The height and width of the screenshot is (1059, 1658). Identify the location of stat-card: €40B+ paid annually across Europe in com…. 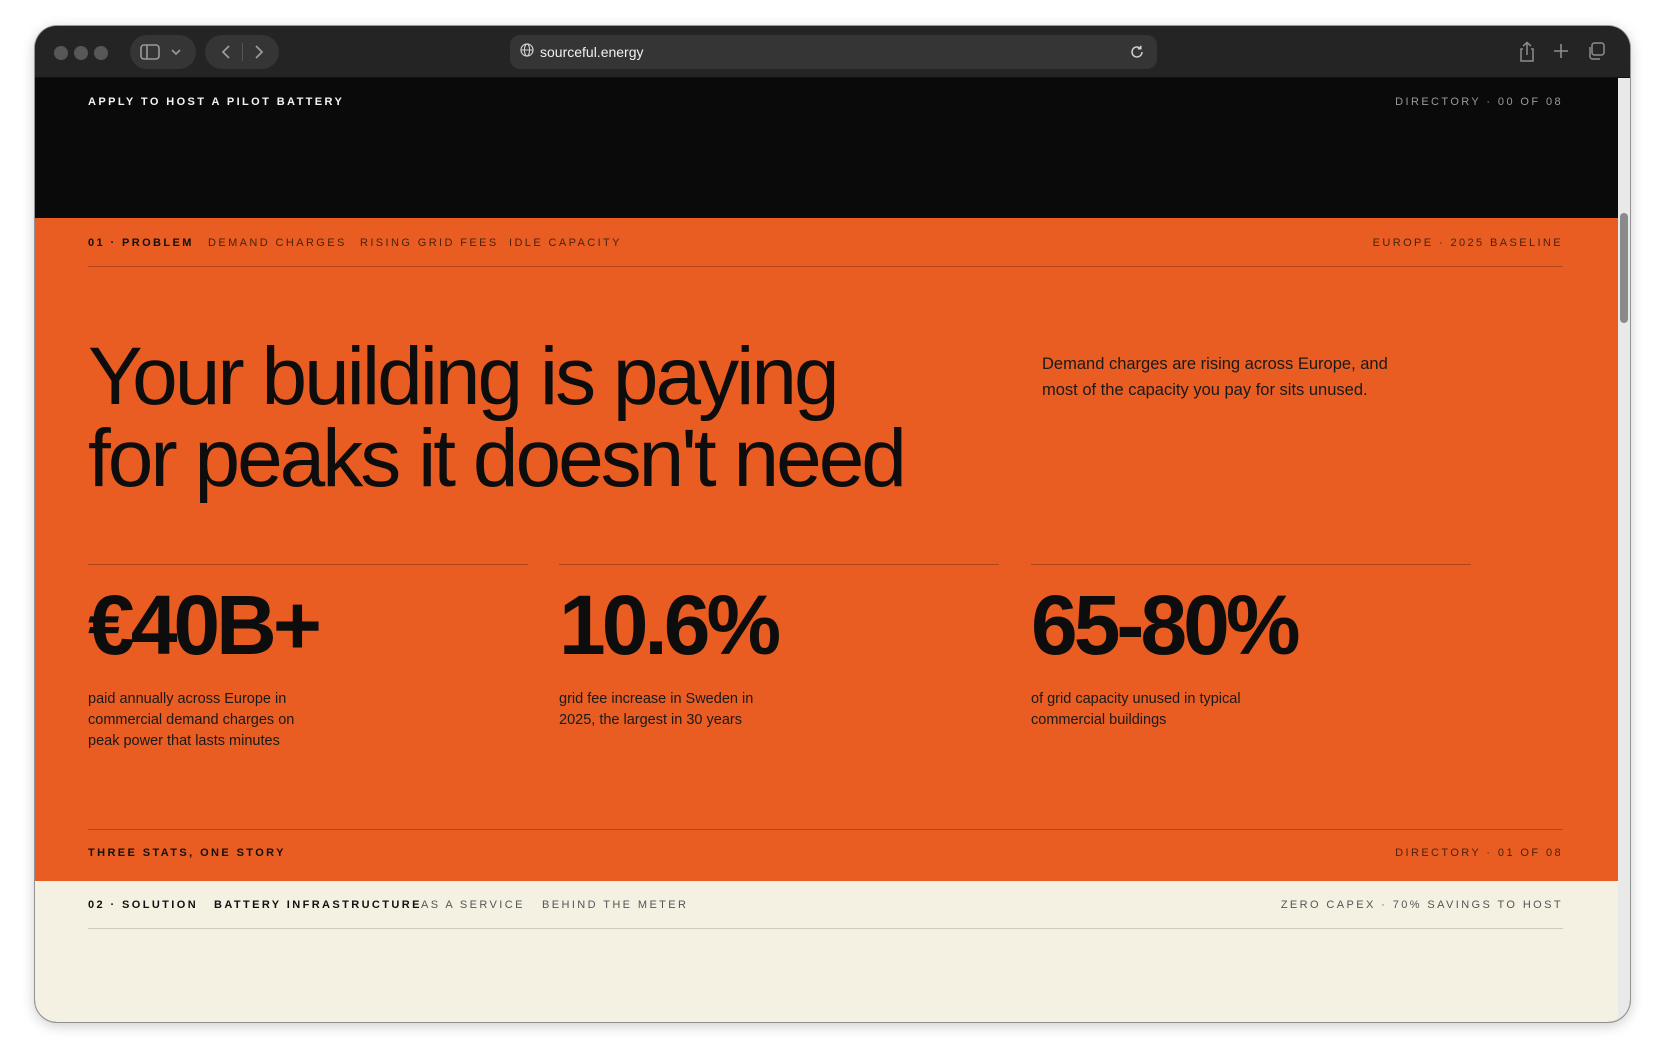
(308, 658).